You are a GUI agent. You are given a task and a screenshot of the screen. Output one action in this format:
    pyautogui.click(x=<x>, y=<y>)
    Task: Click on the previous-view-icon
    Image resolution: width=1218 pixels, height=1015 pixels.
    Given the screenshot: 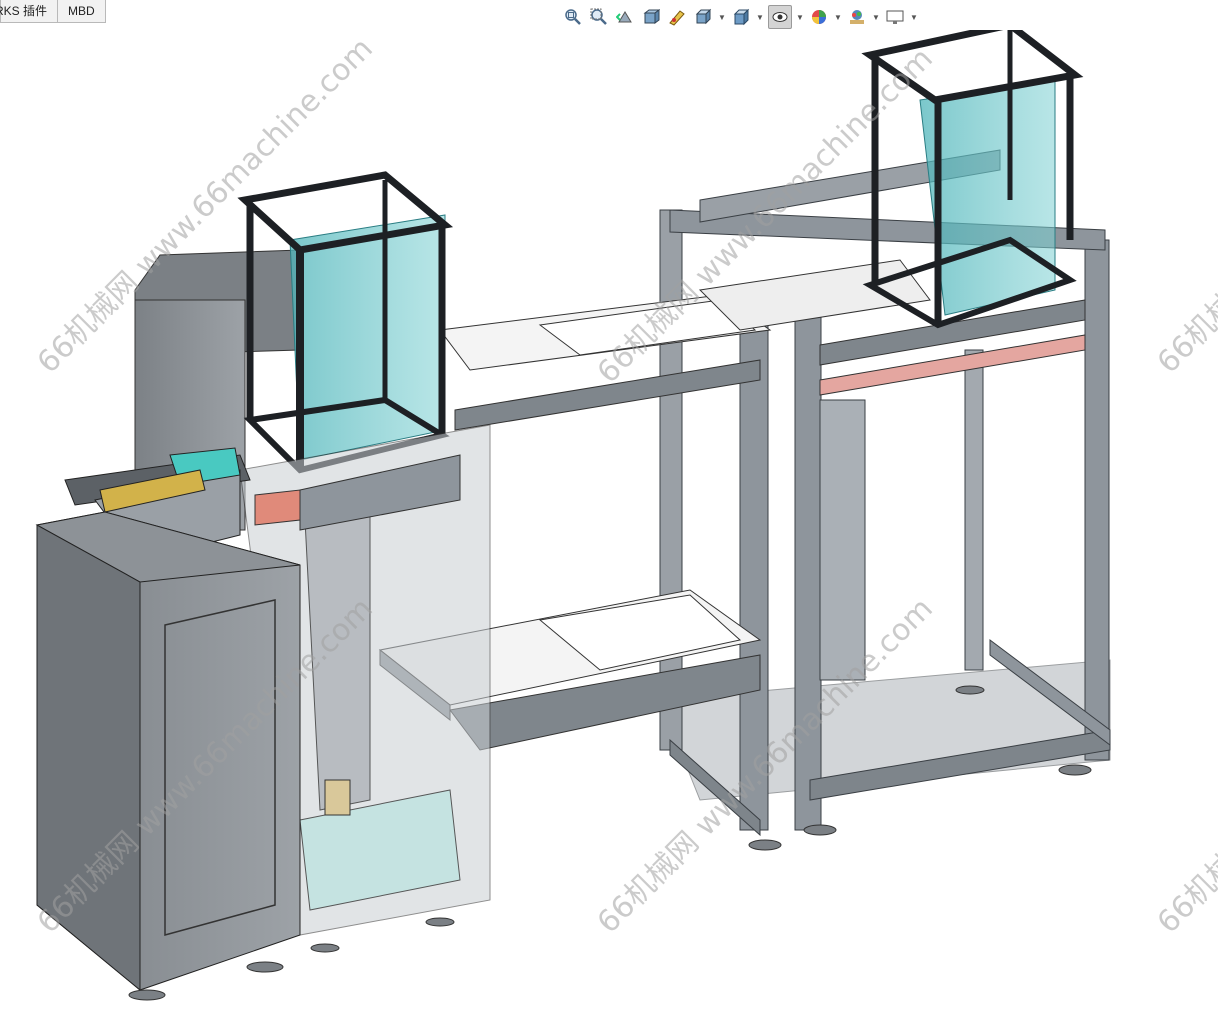 What is the action you would take?
    pyautogui.click(x=625, y=17)
    